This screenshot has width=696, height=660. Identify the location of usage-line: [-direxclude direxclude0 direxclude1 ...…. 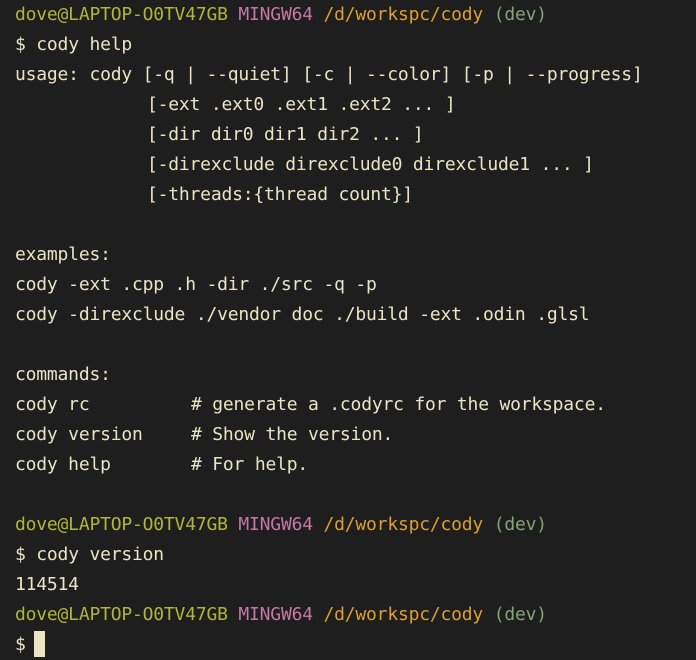
(370, 164).